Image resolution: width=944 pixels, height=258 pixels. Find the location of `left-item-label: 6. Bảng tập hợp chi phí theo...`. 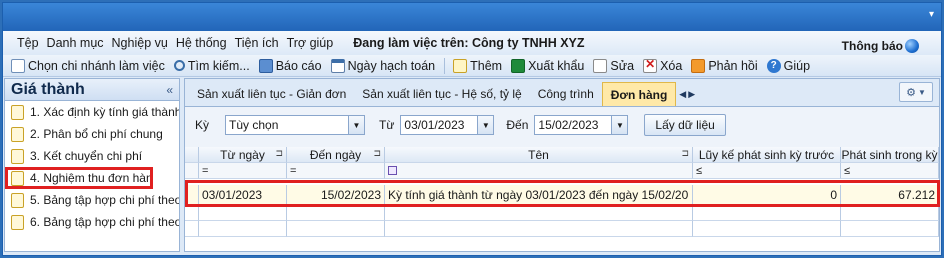

left-item-label: 6. Bảng tập hợp chi phí theo... is located at coordinates (104, 222).